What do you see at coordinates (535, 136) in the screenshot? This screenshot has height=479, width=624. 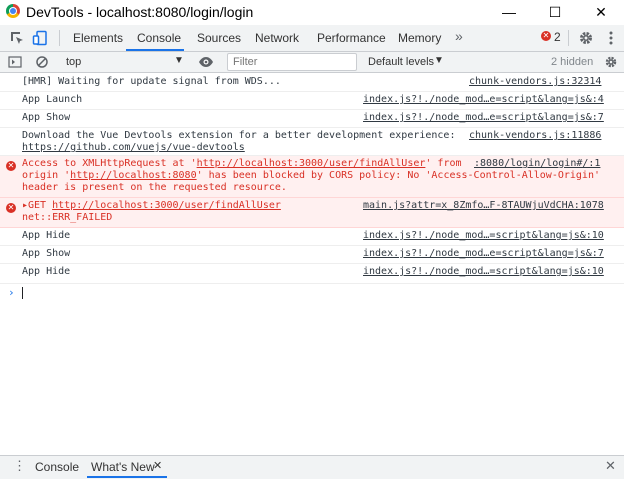 I see `source-link: chunk-vendors.js:11886` at bounding box center [535, 136].